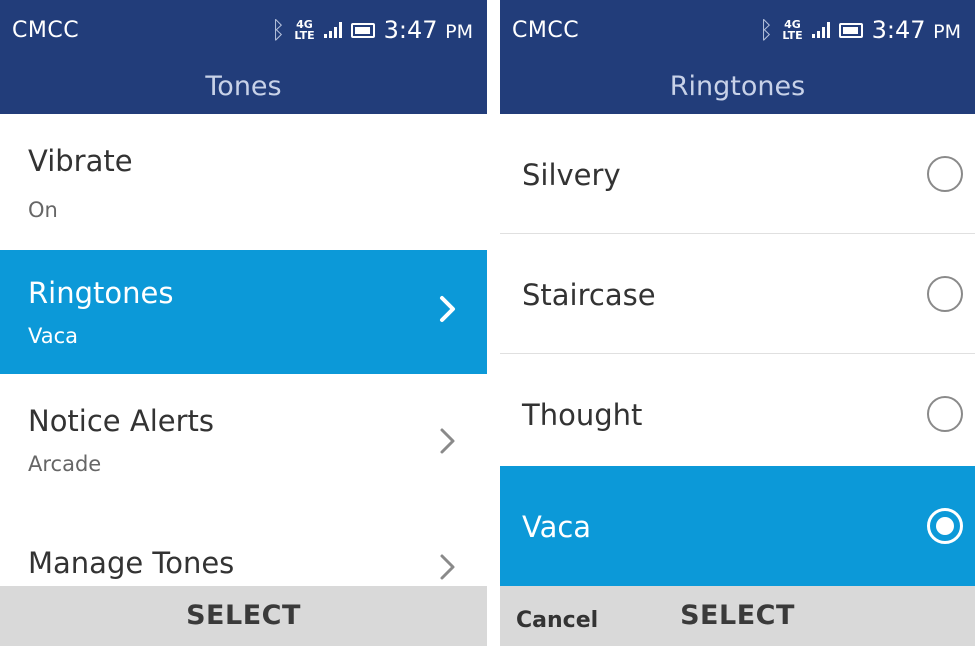 This screenshot has height=646, width=975. What do you see at coordinates (737, 294) in the screenshot?
I see `option-staircase: Staircase` at bounding box center [737, 294].